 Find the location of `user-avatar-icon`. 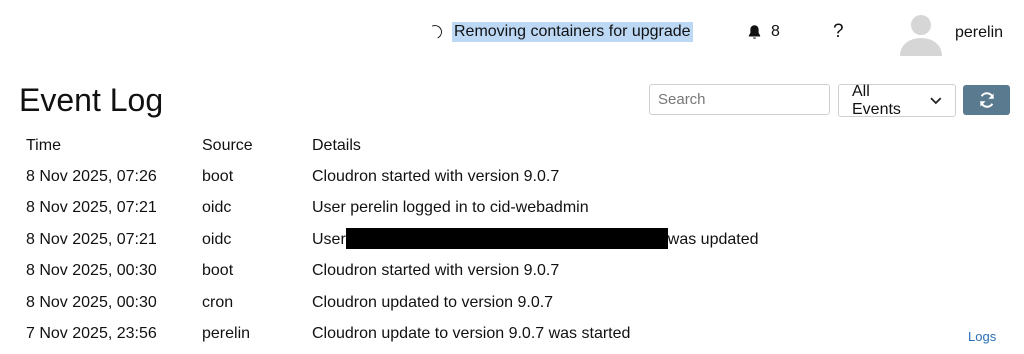

user-avatar-icon is located at coordinates (921, 33).